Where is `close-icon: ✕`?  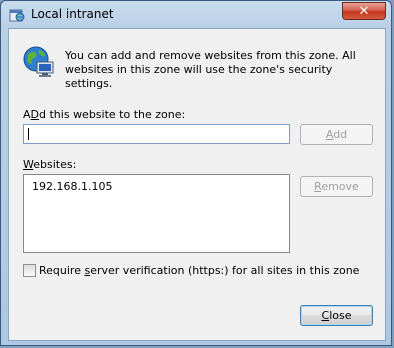 close-icon: ✕ is located at coordinates (364, 11).